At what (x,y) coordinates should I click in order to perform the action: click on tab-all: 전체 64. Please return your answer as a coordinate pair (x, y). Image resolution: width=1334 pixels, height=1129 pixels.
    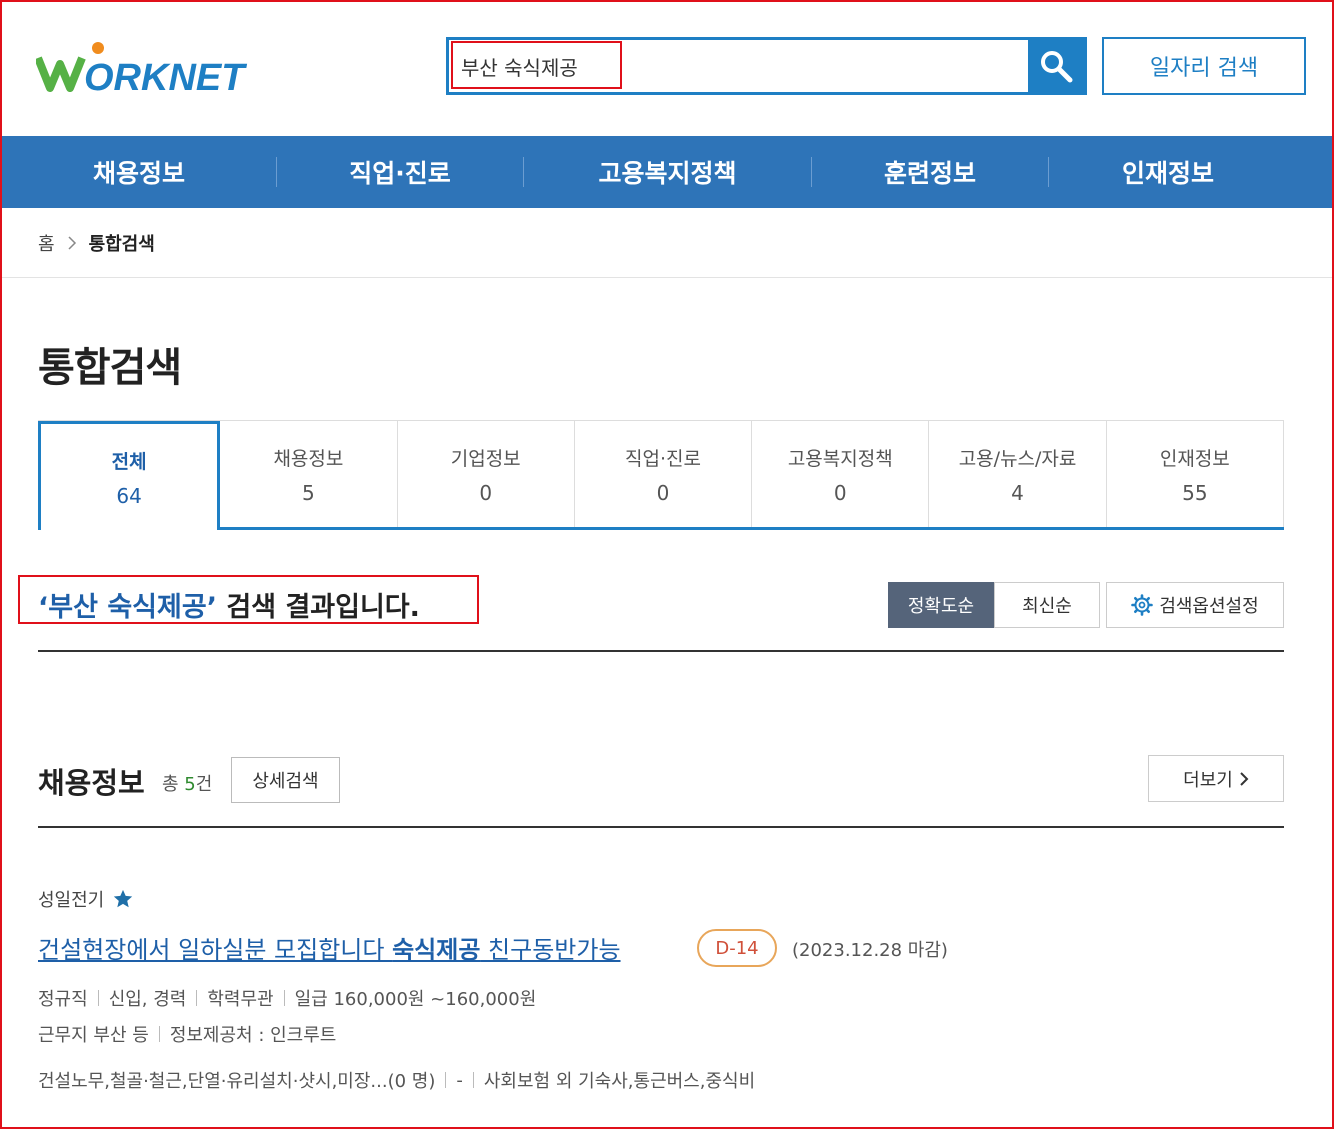
    Looking at the image, I should click on (129, 475).